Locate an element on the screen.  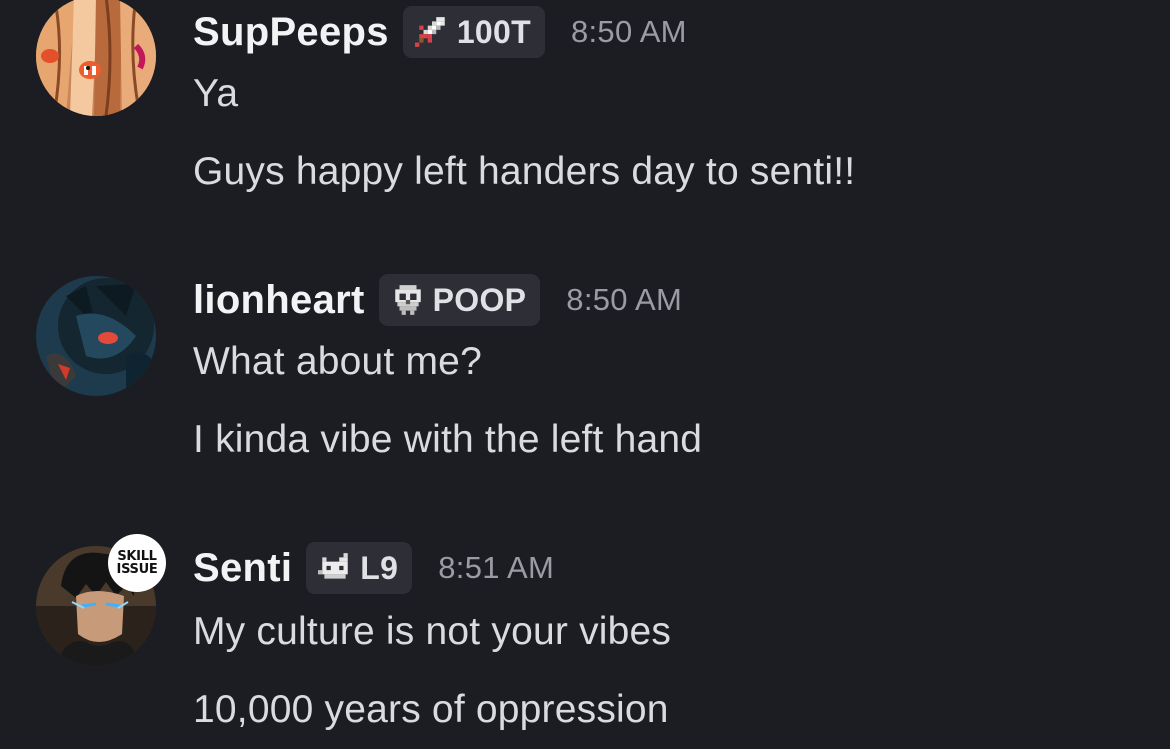
decoration-text: ISSUE is located at coordinates (137, 569).